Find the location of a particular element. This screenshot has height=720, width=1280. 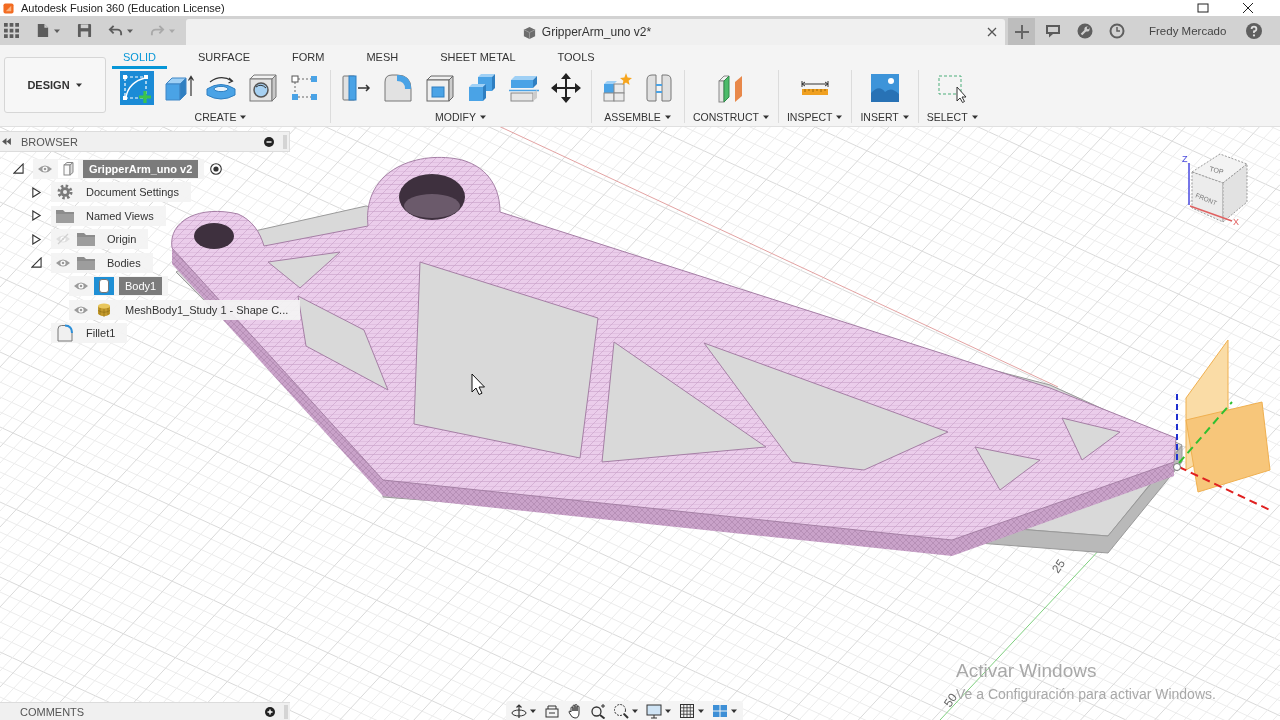

apps-grid-icon is located at coordinates (11, 30).